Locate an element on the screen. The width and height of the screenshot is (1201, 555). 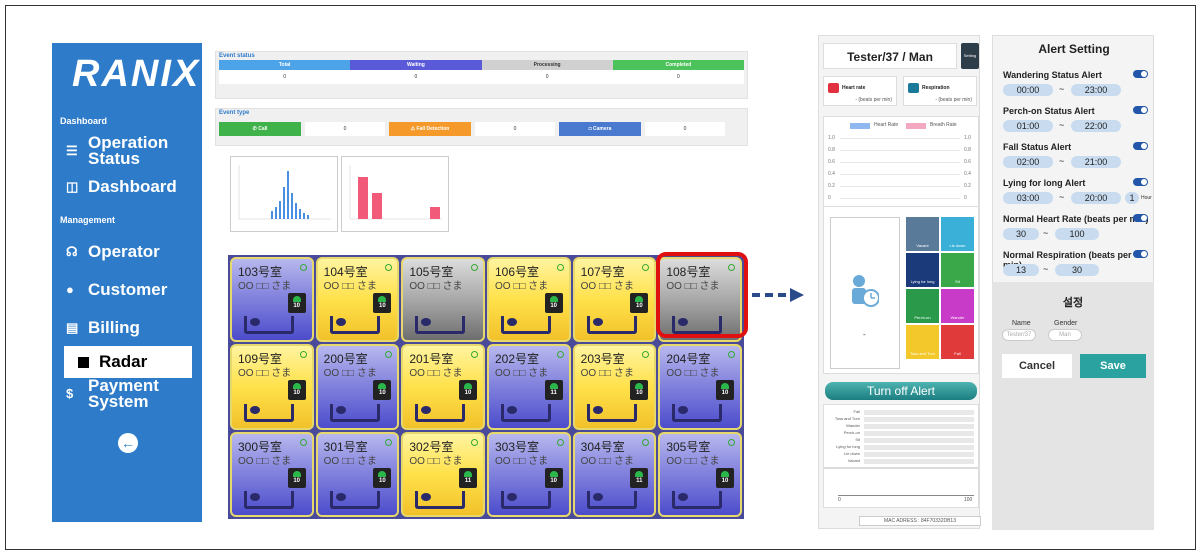
status-tile: Fall is located at coordinates (957, 342).